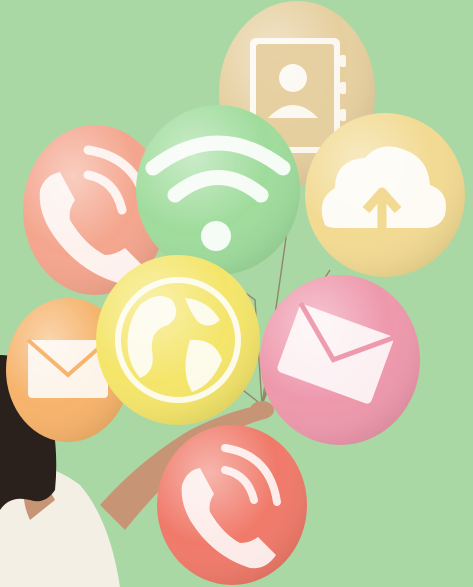 This screenshot has width=473, height=587. Describe the element at coordinates (232, 505) in the screenshot. I see `balloon-phone-bottom` at that location.